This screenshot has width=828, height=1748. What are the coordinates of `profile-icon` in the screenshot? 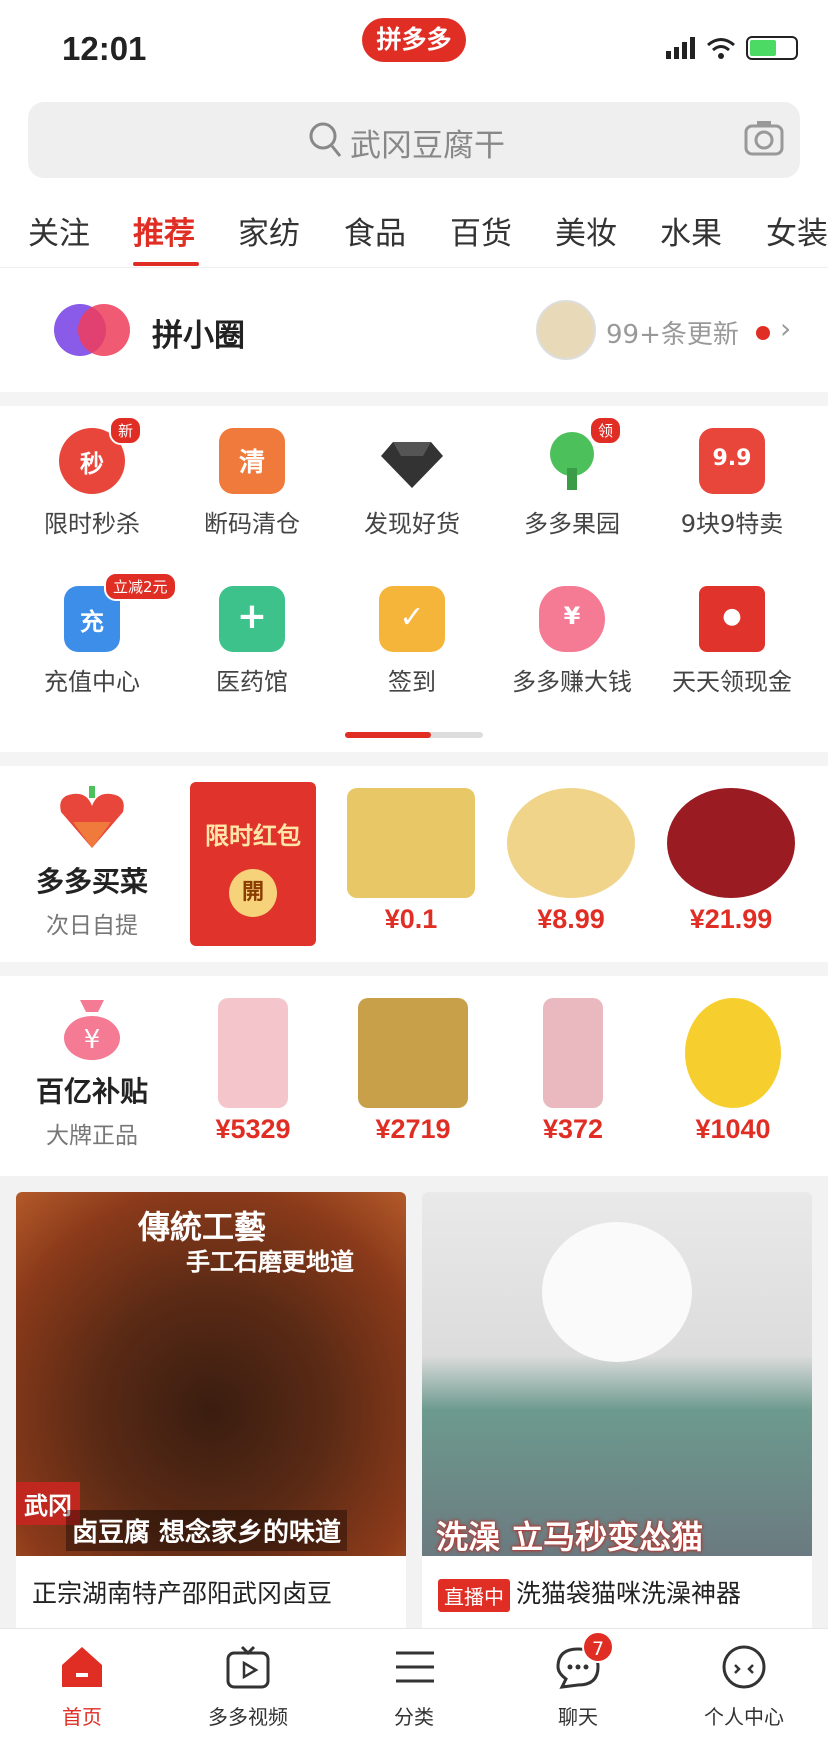 It's located at (744, 1667).